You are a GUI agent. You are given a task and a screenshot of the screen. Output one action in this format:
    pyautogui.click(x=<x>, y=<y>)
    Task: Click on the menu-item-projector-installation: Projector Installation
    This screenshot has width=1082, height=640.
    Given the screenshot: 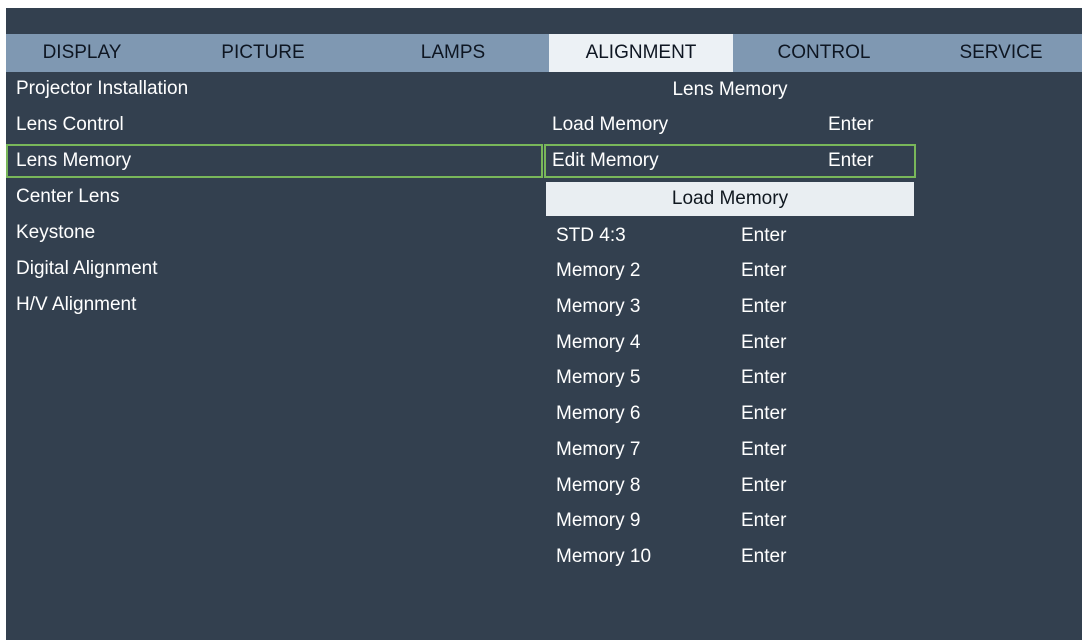 What is the action you would take?
    pyautogui.click(x=274, y=89)
    